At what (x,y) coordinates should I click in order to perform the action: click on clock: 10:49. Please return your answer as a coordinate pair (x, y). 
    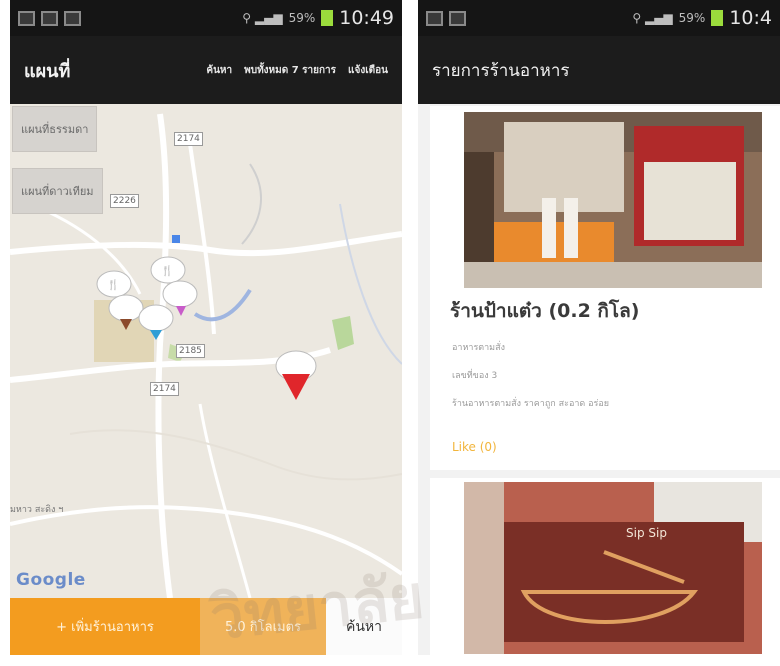
    Looking at the image, I should click on (366, 18).